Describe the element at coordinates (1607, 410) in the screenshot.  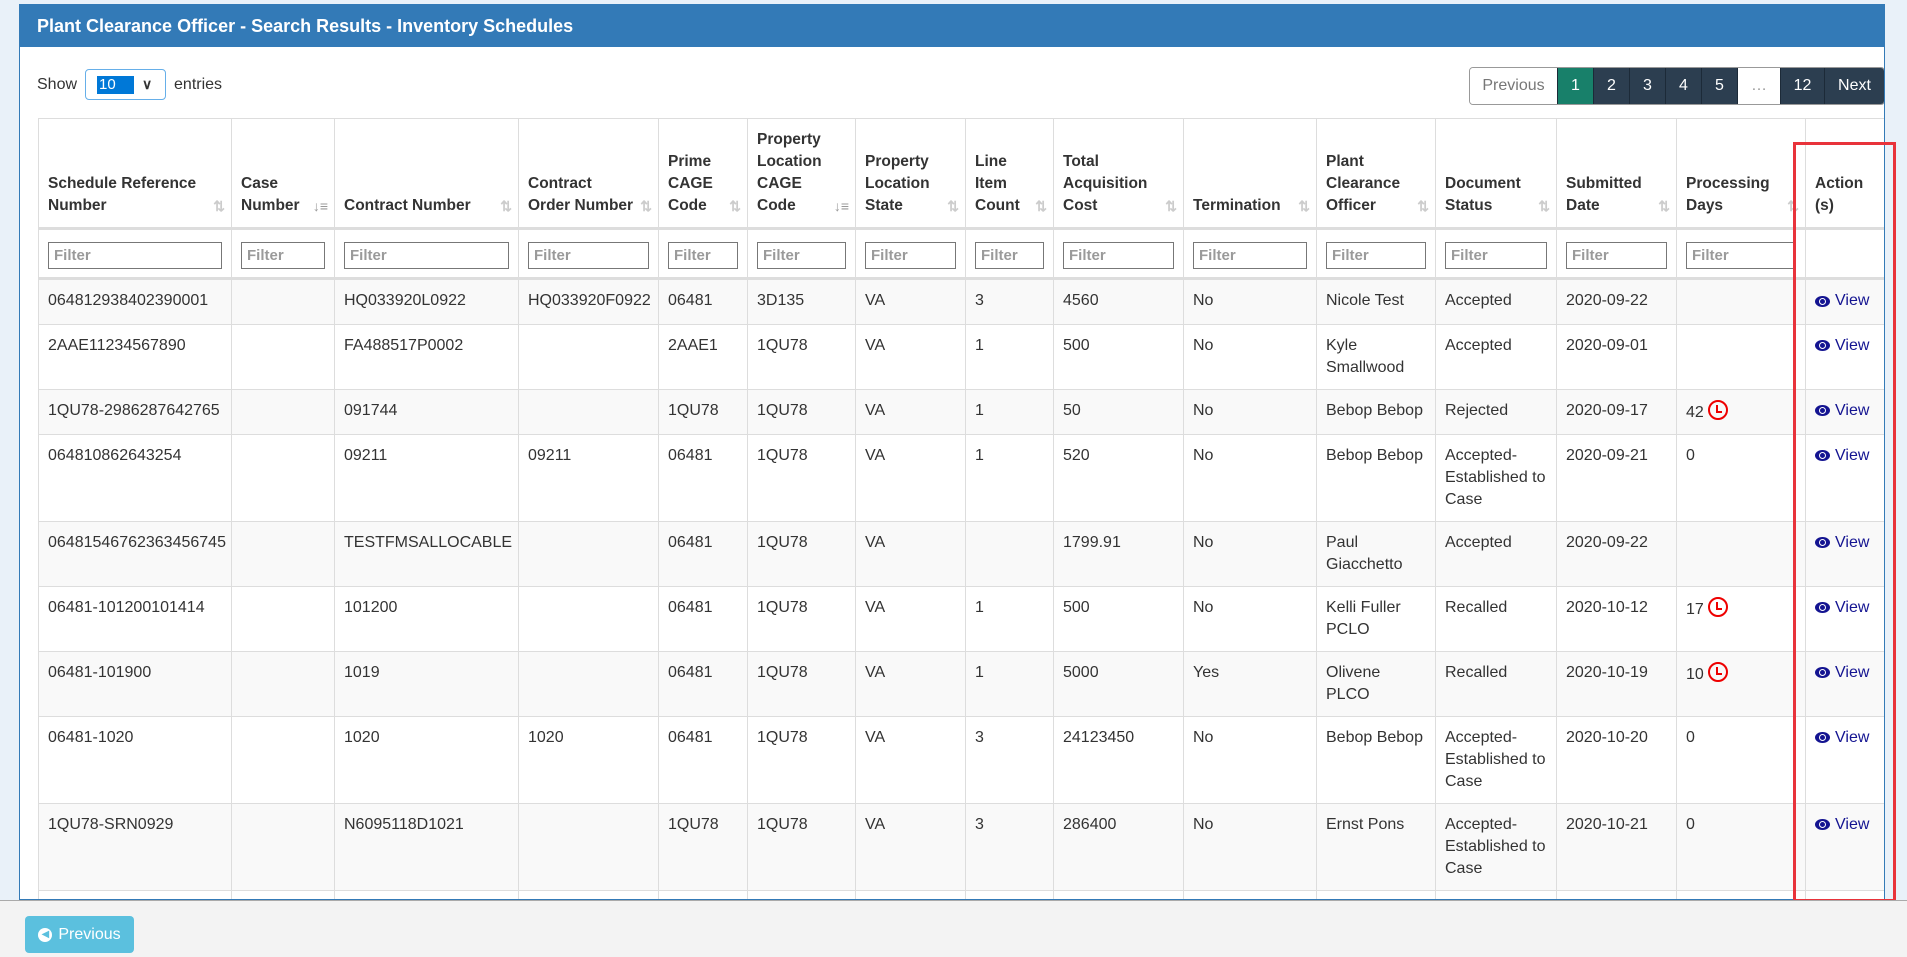
I see `cell-value: 2020-09-17` at that location.